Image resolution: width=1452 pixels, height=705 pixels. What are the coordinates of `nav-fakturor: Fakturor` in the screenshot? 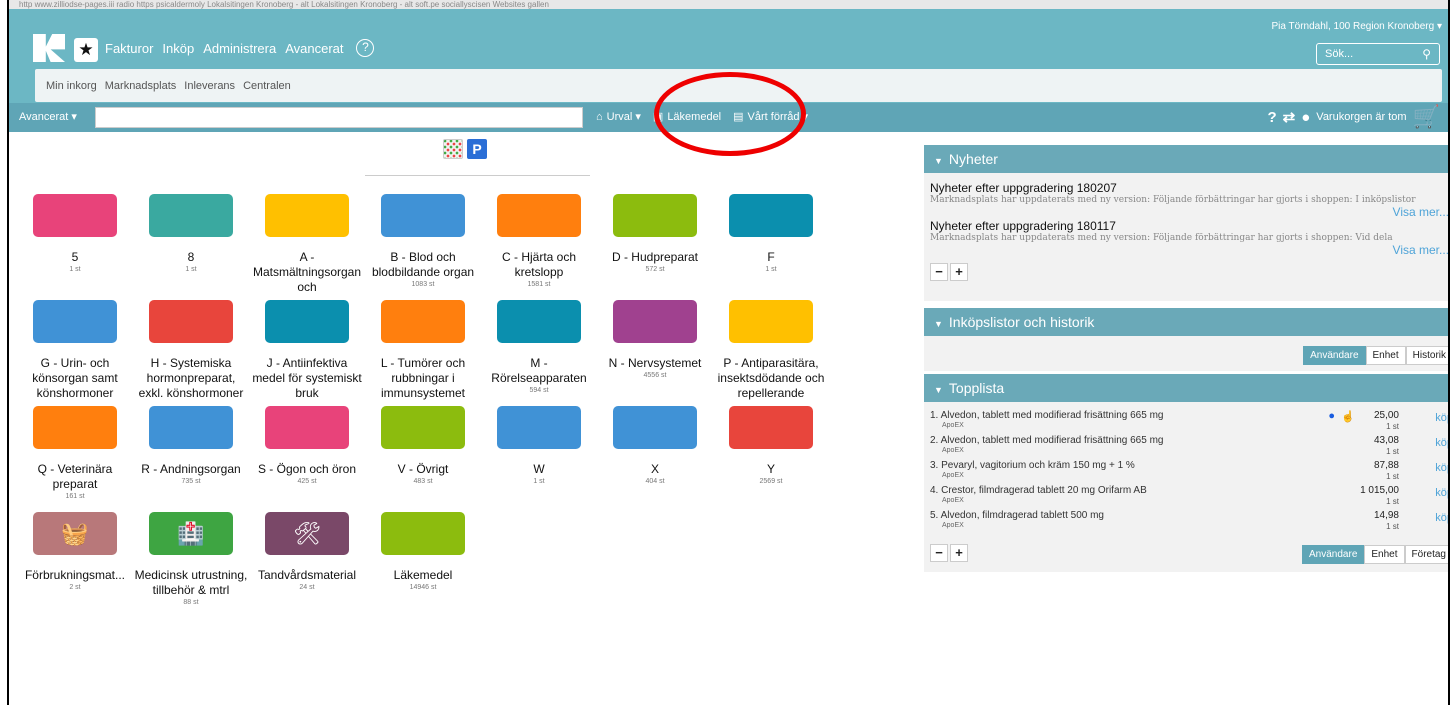 It's located at (129, 49).